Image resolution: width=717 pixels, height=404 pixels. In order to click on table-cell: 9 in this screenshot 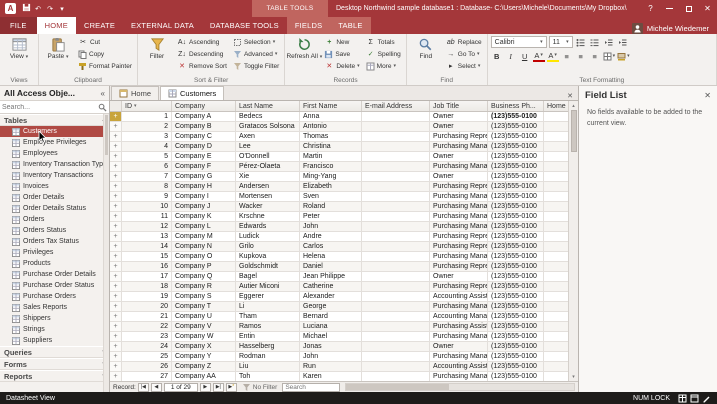, I will do `click(147, 197)`.